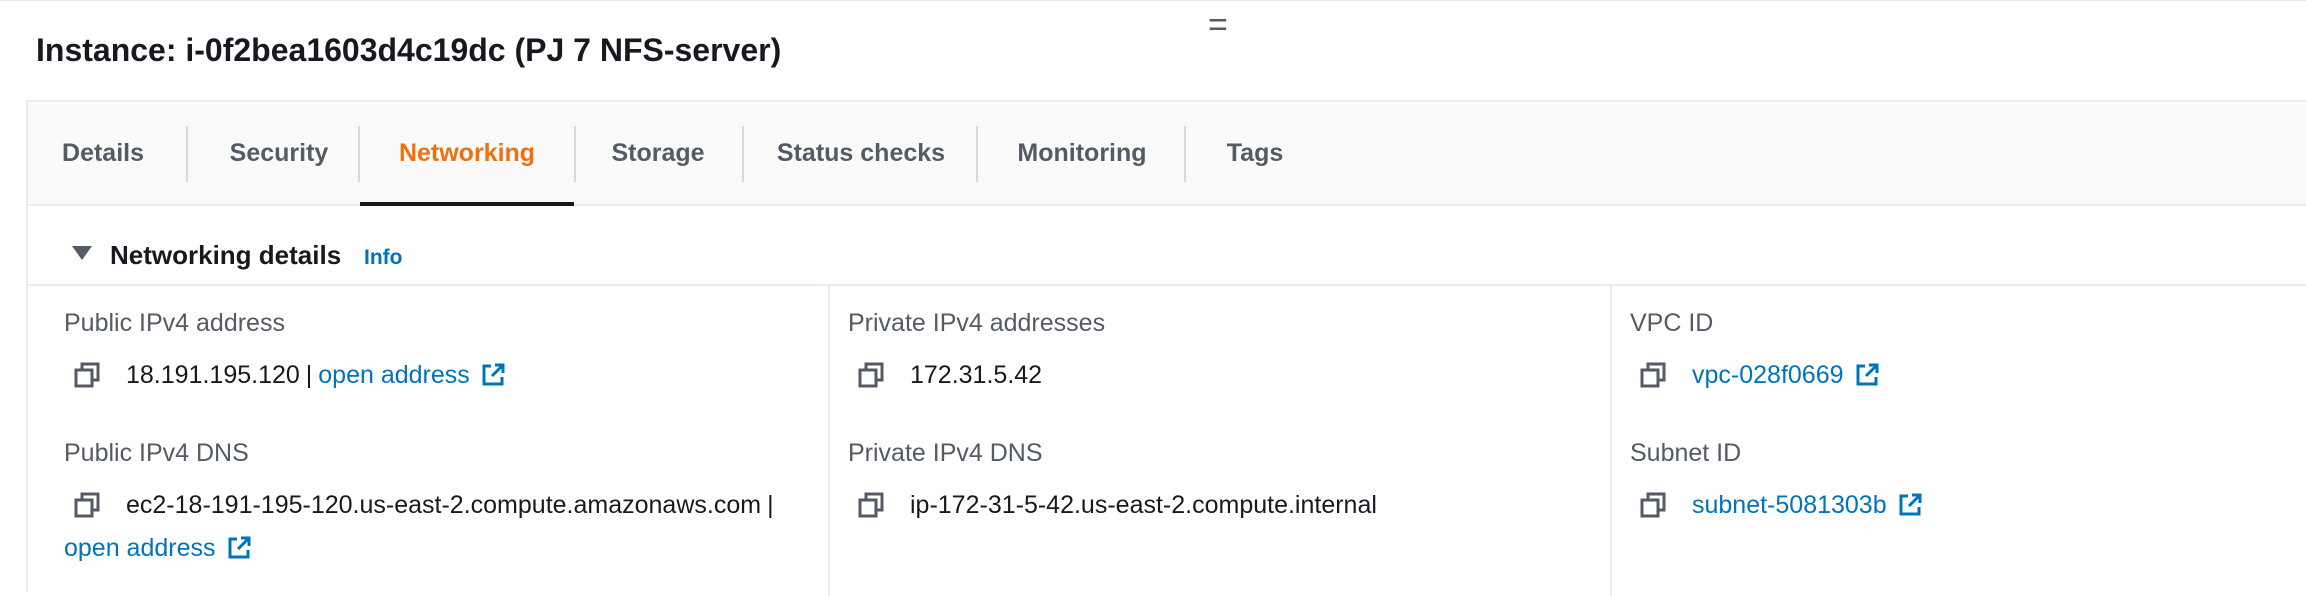  What do you see at coordinates (383, 258) in the screenshot?
I see `info-link: Info` at bounding box center [383, 258].